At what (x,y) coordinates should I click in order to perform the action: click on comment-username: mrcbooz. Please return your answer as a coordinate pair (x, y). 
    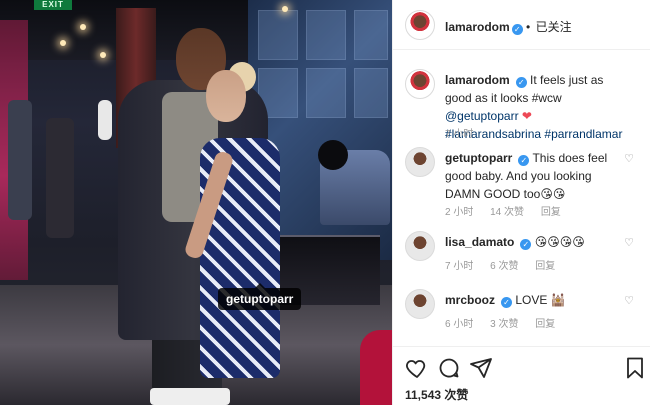
    Looking at the image, I should click on (470, 300).